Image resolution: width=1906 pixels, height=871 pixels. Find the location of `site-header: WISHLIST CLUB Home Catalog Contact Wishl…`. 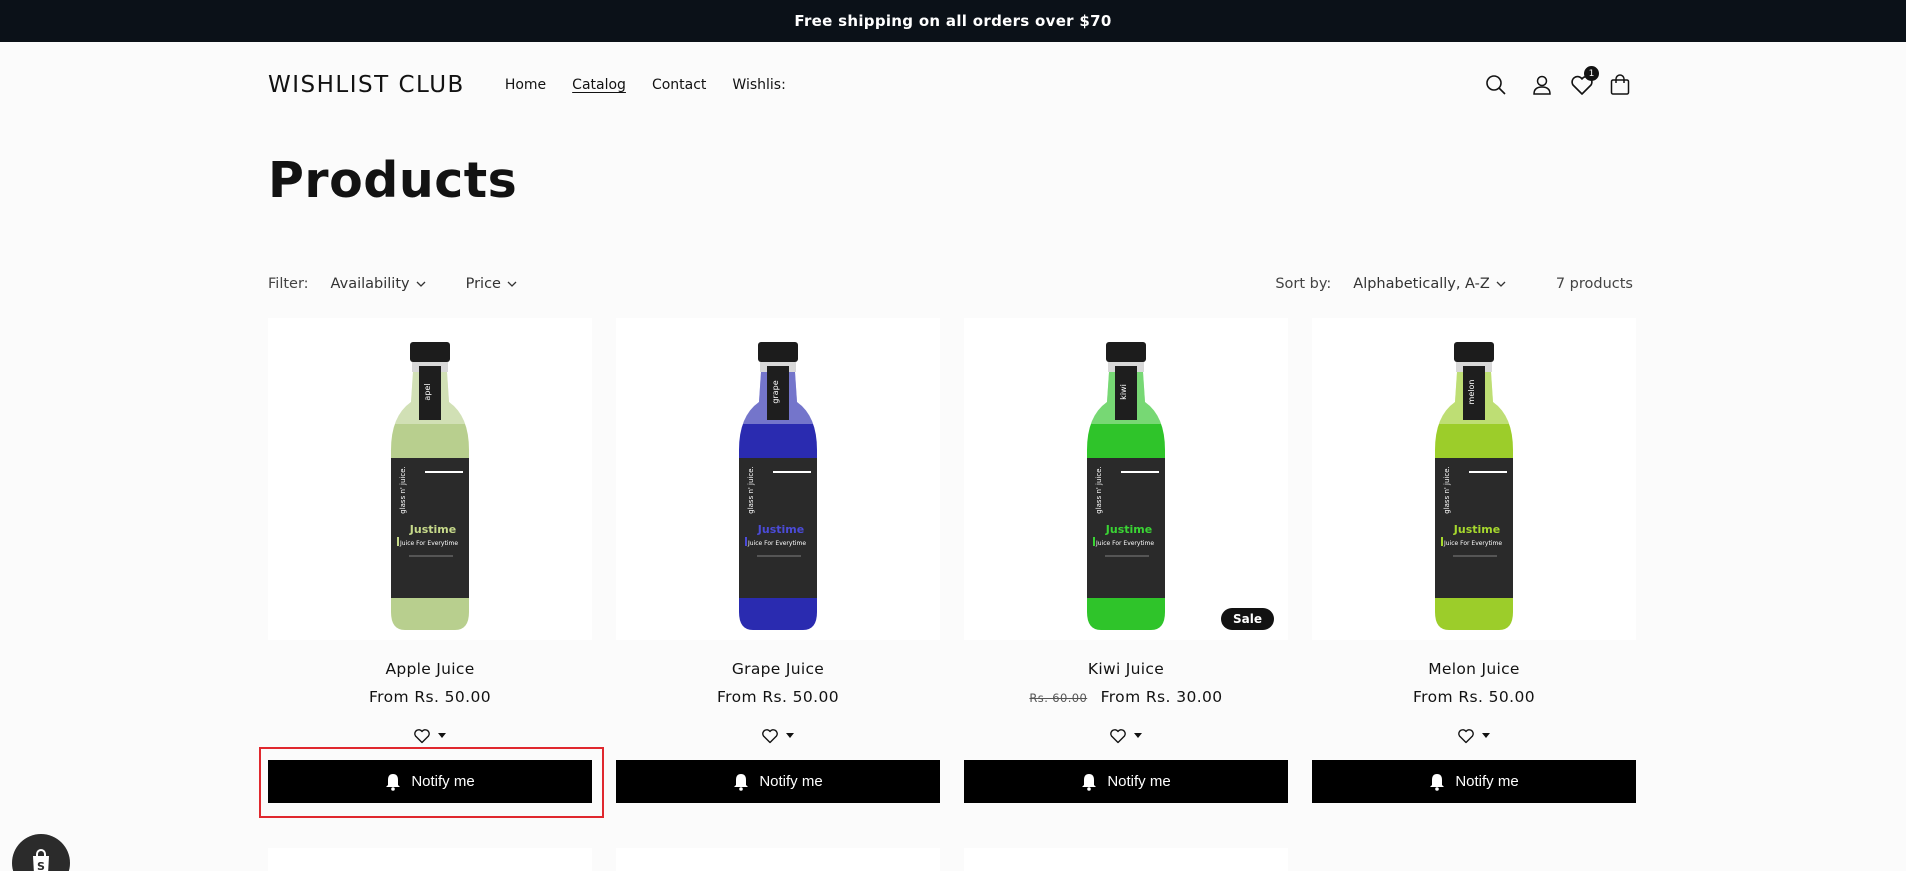

site-header: WISHLIST CLUB Home Catalog Contact Wishl… is located at coordinates (950, 85).